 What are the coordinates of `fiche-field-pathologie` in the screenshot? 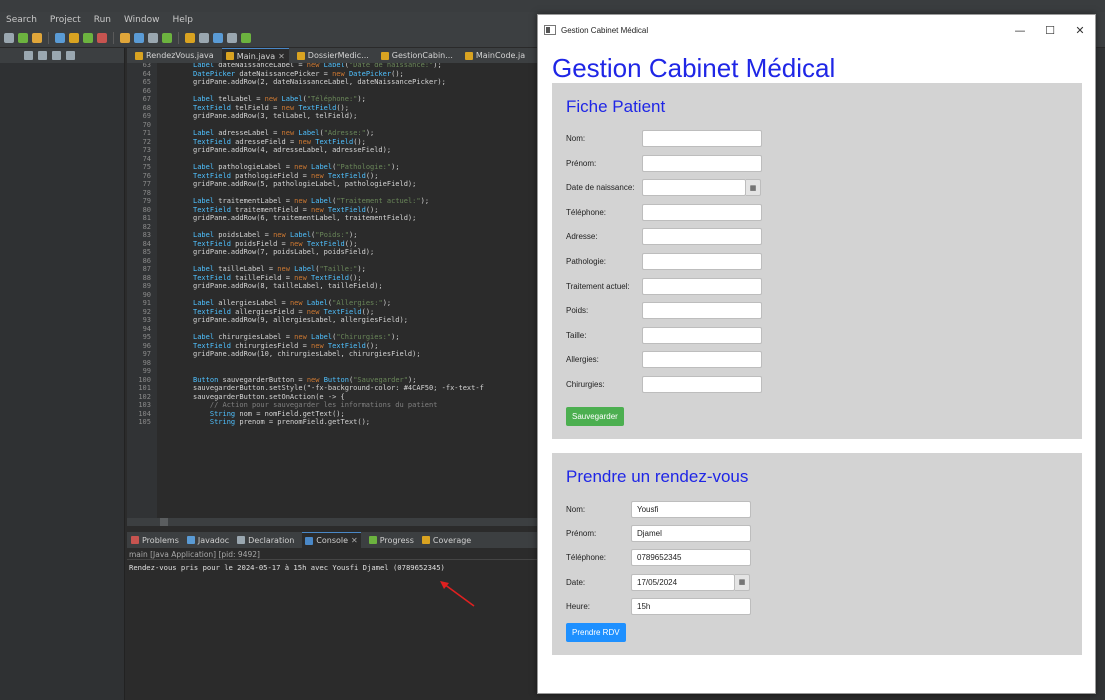 It's located at (702, 261).